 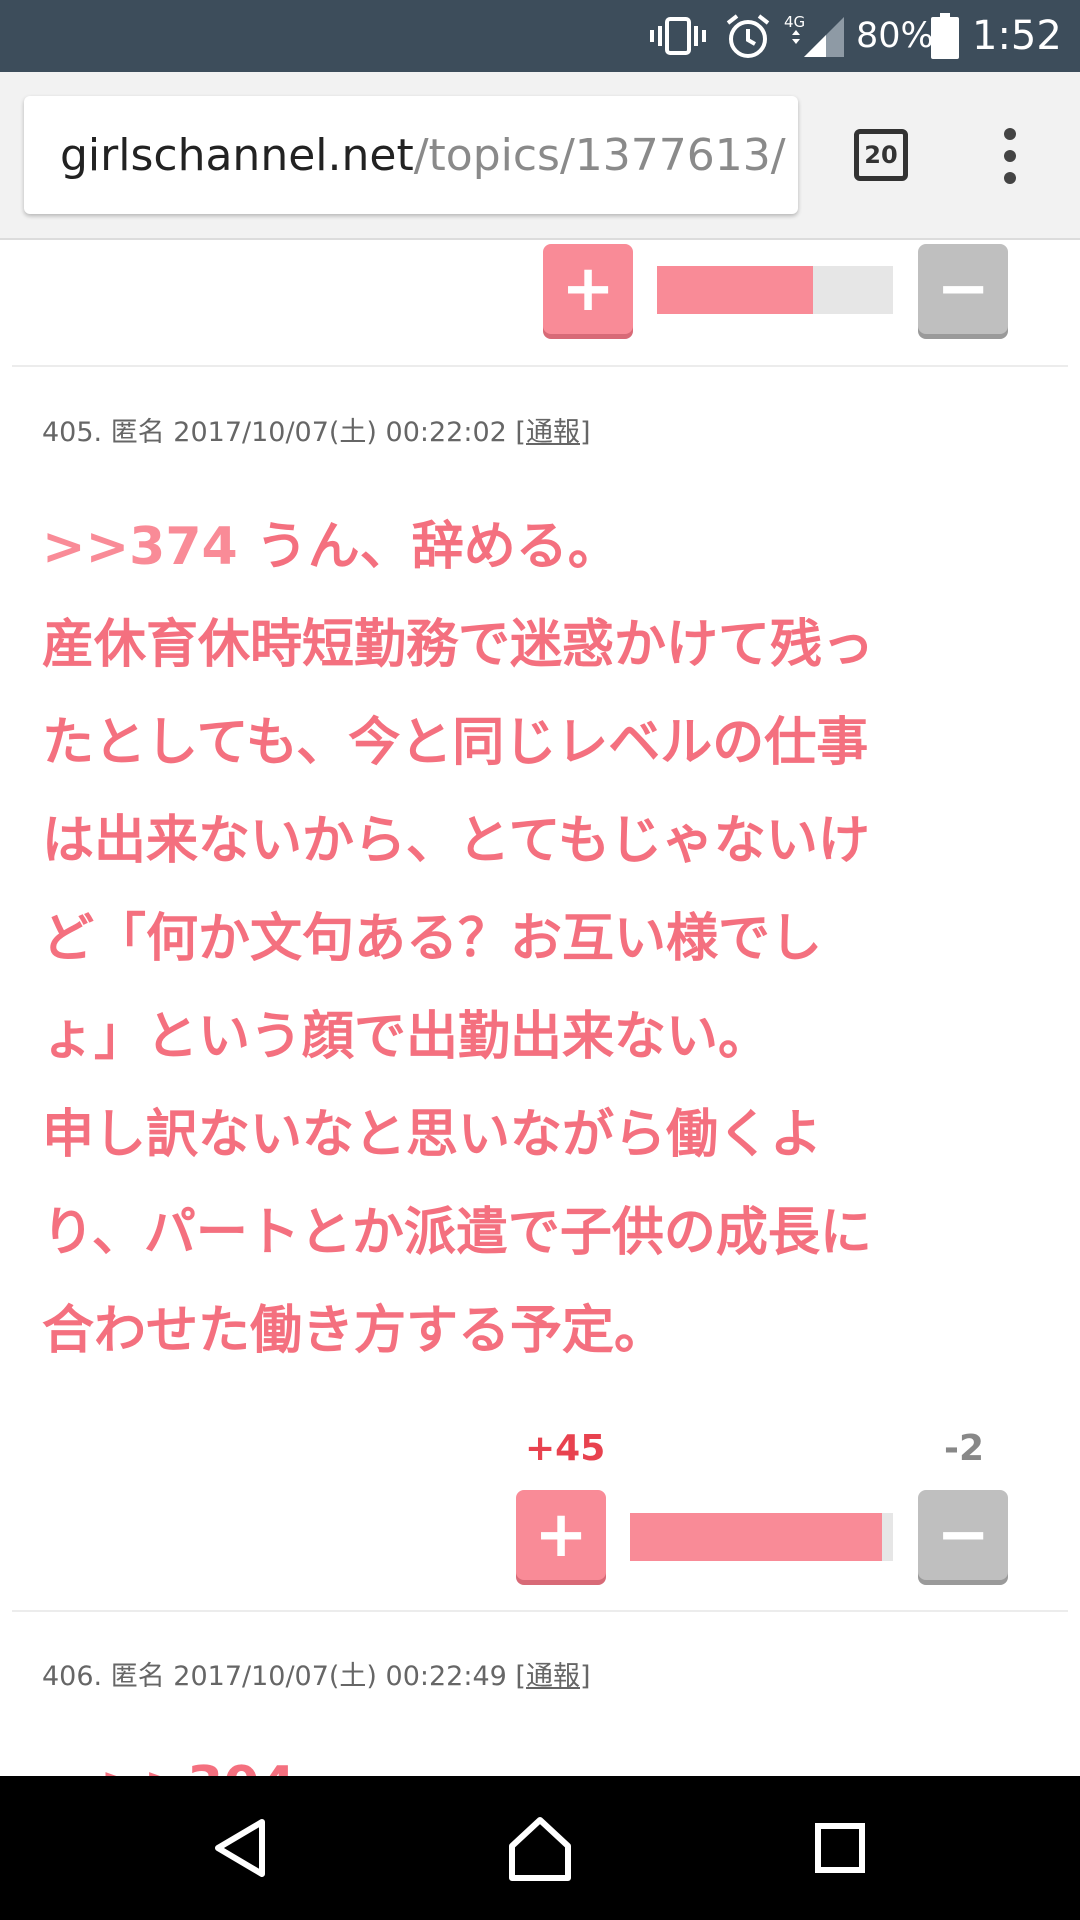 I want to click on home-icon, so click(x=540, y=1848).